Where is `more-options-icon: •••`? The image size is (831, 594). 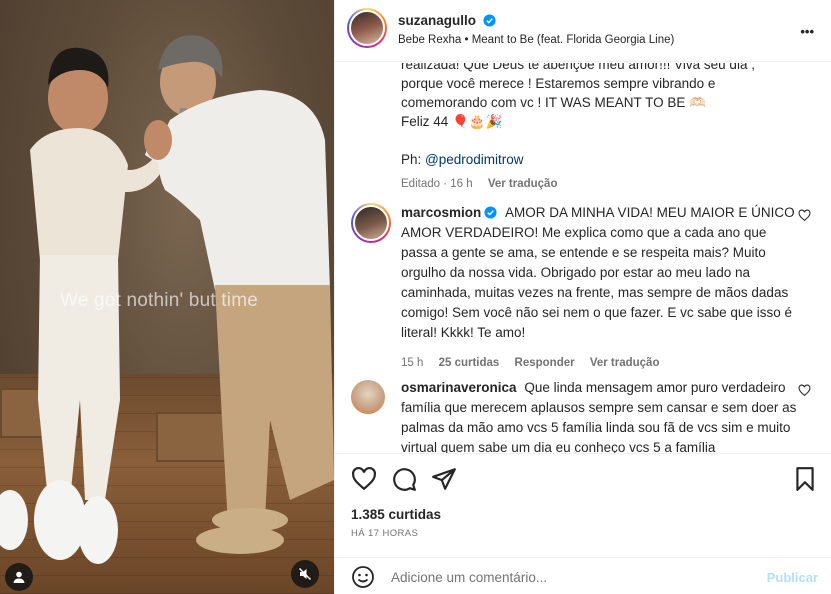
more-options-icon: ••• is located at coordinates (807, 31).